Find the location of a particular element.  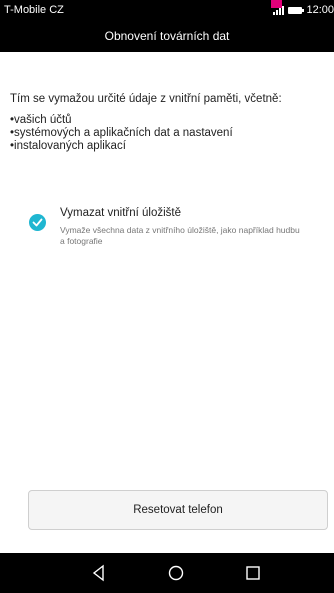

list-item: instalovaných aplikací is located at coordinates (167, 146).